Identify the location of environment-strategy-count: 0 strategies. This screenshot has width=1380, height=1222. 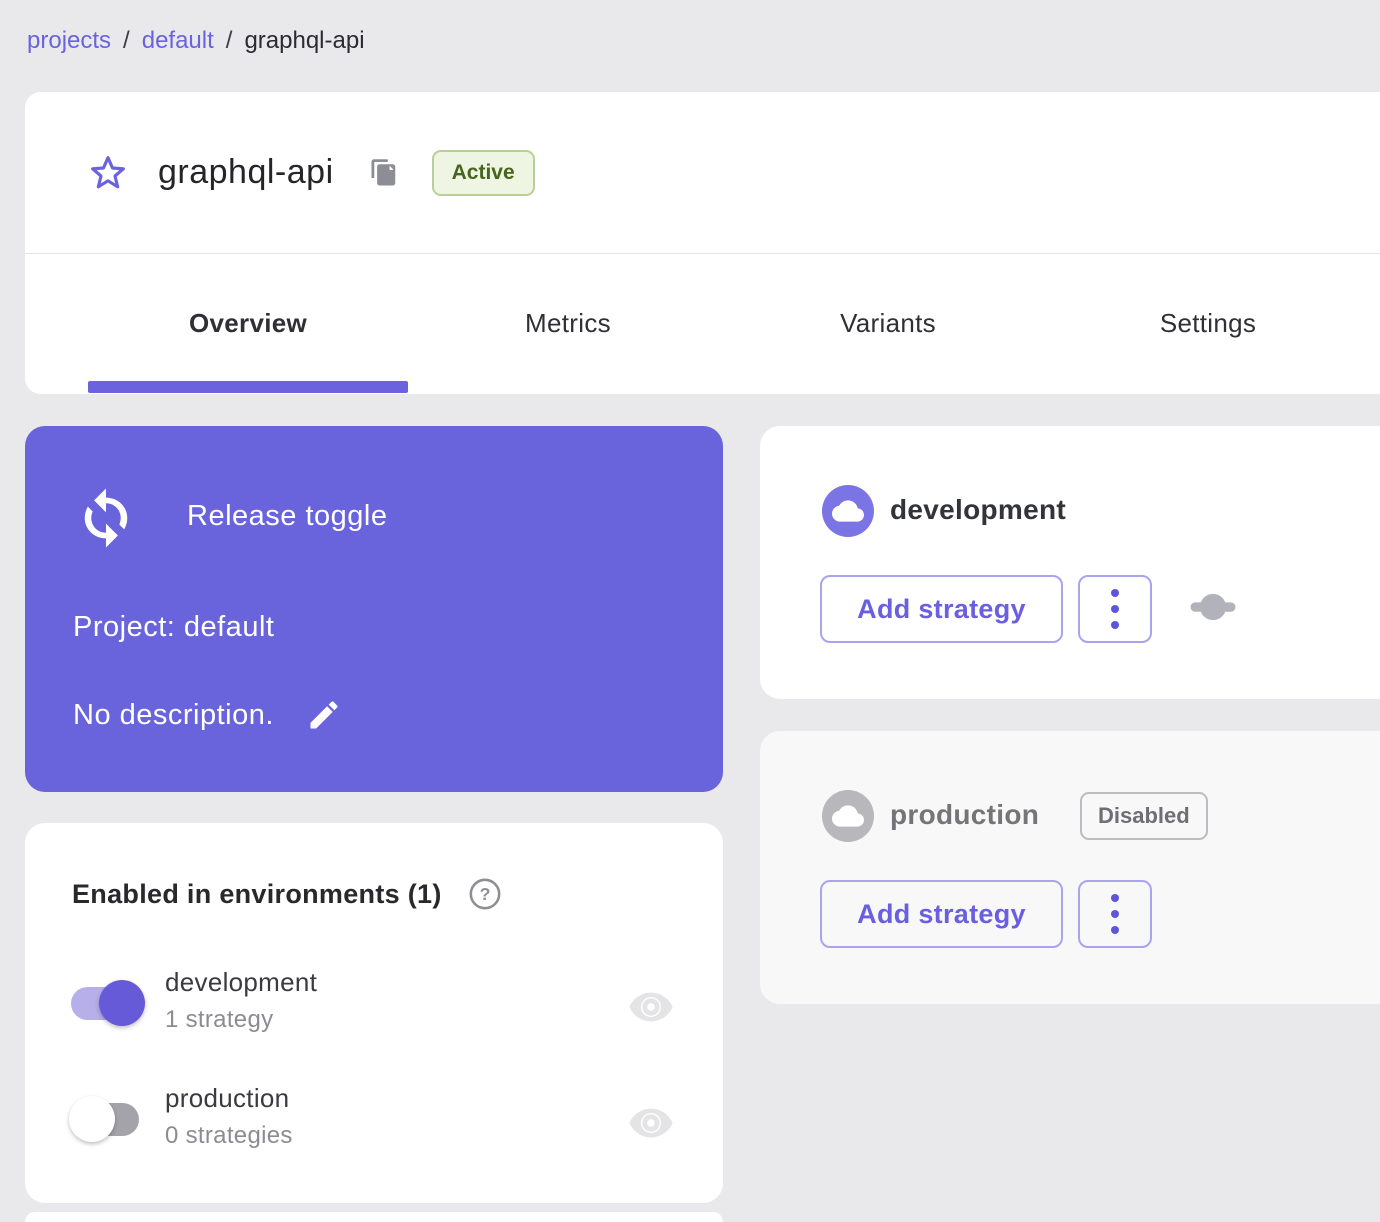
(229, 1135).